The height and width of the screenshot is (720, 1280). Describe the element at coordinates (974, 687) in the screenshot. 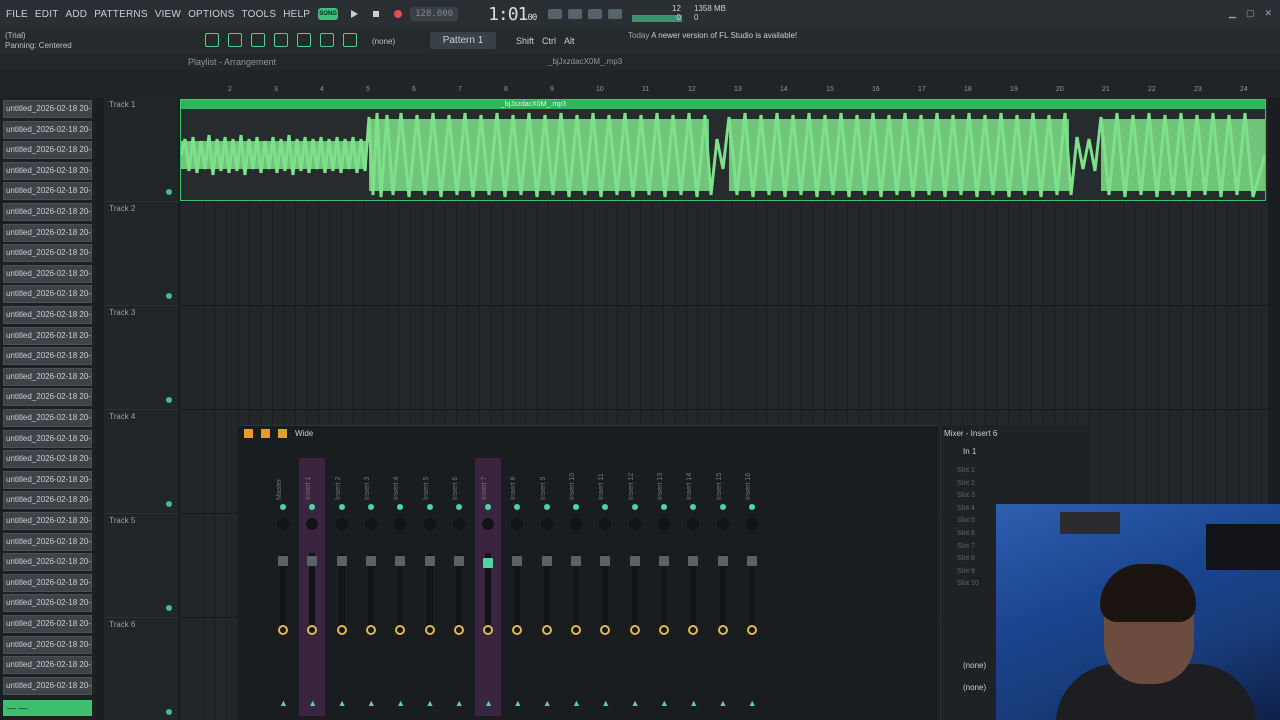

I see `mixer-output-select-2: (none)` at that location.